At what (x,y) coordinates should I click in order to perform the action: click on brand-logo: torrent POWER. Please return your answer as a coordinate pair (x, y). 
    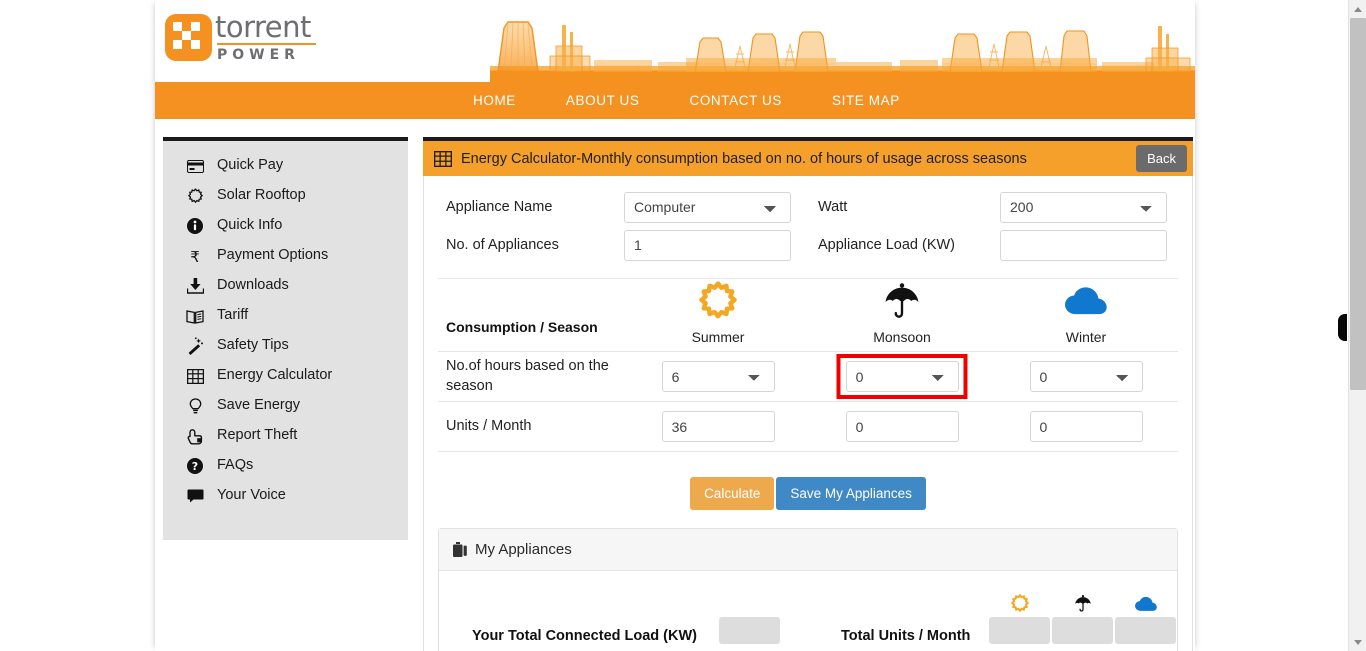
    Looking at the image, I should click on (240, 37).